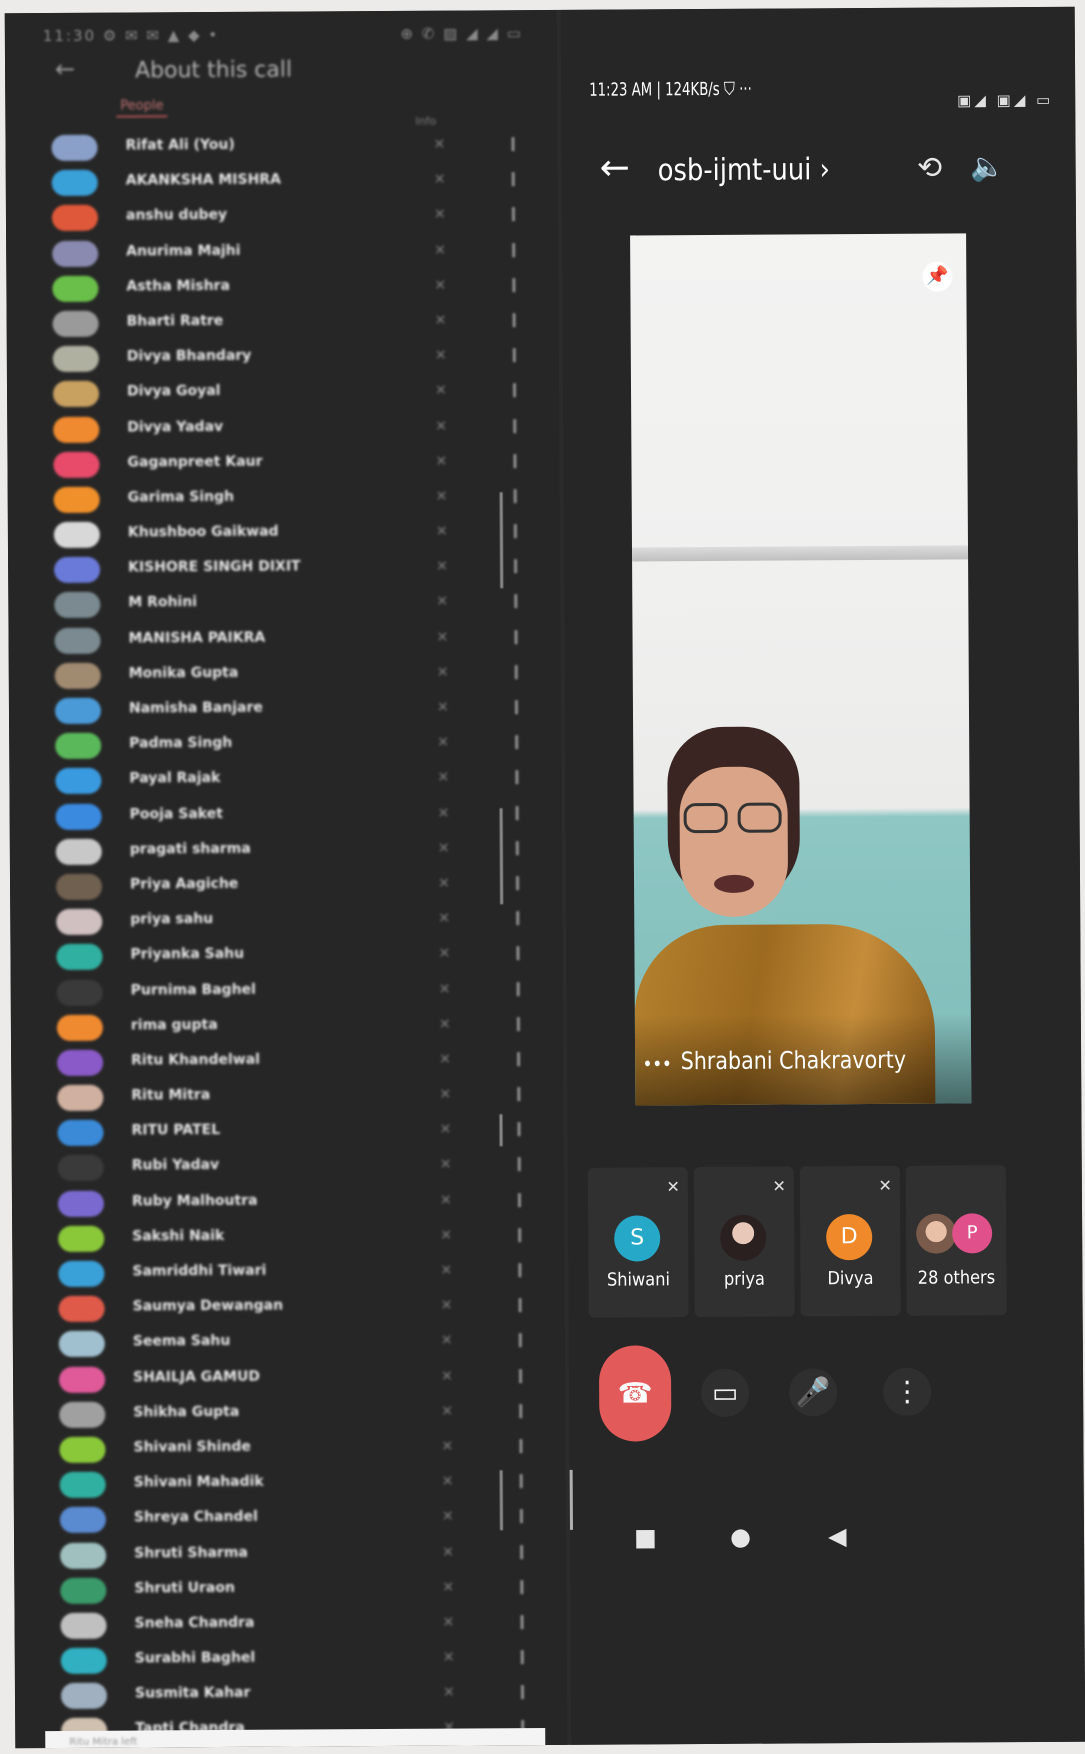  What do you see at coordinates (725, 1393) in the screenshot?
I see `video-toggle-button: ▭` at bounding box center [725, 1393].